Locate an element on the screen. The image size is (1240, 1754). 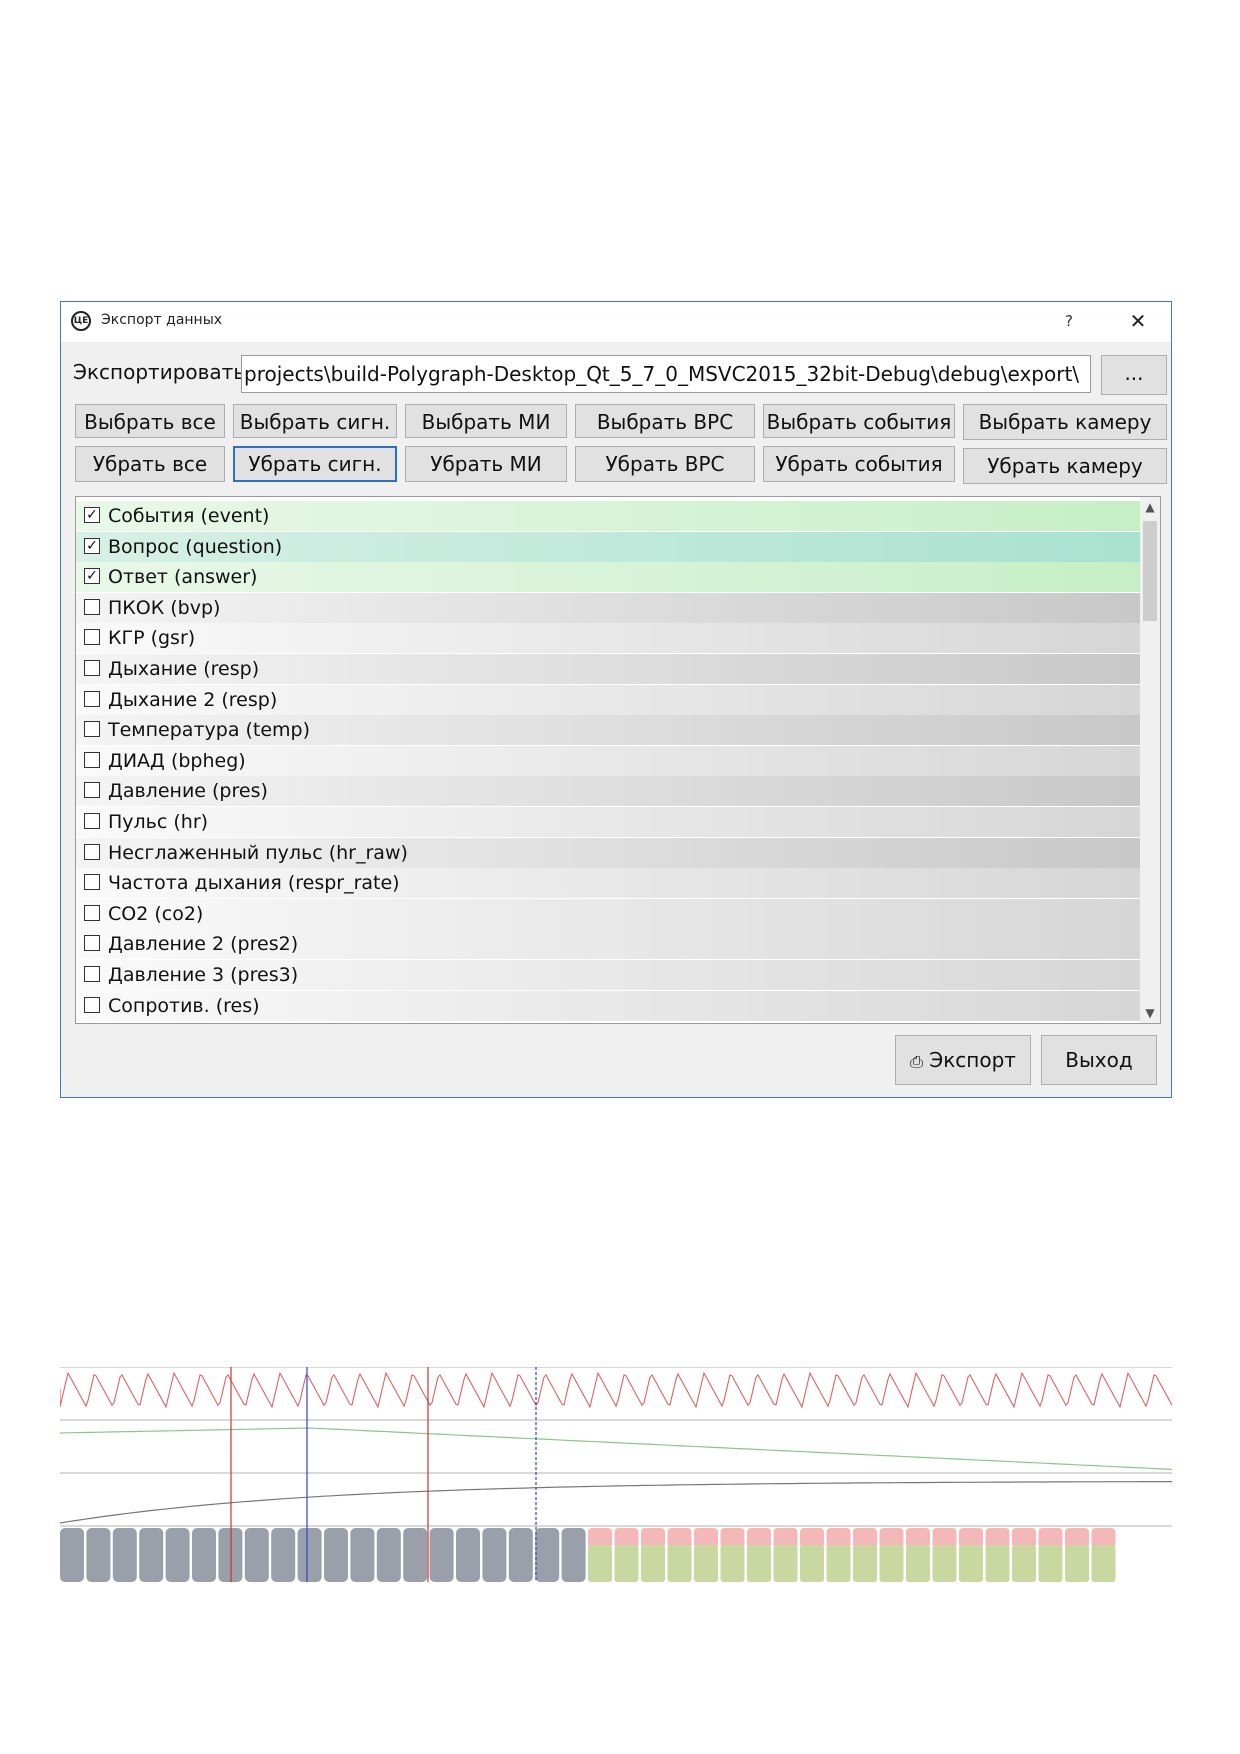
close-button: ✕ is located at coordinates (1138, 321).